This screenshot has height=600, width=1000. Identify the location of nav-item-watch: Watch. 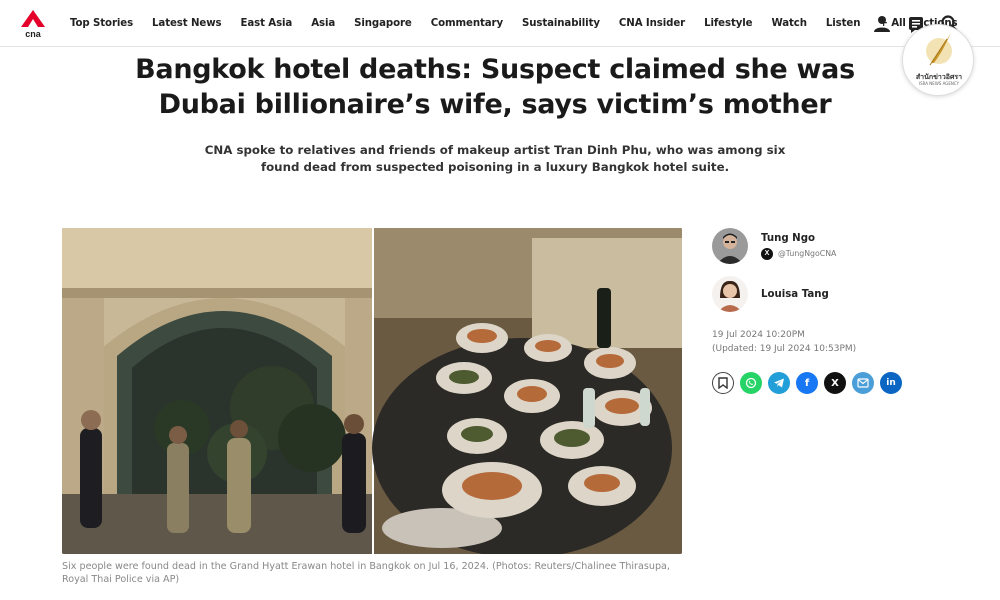
(789, 23).